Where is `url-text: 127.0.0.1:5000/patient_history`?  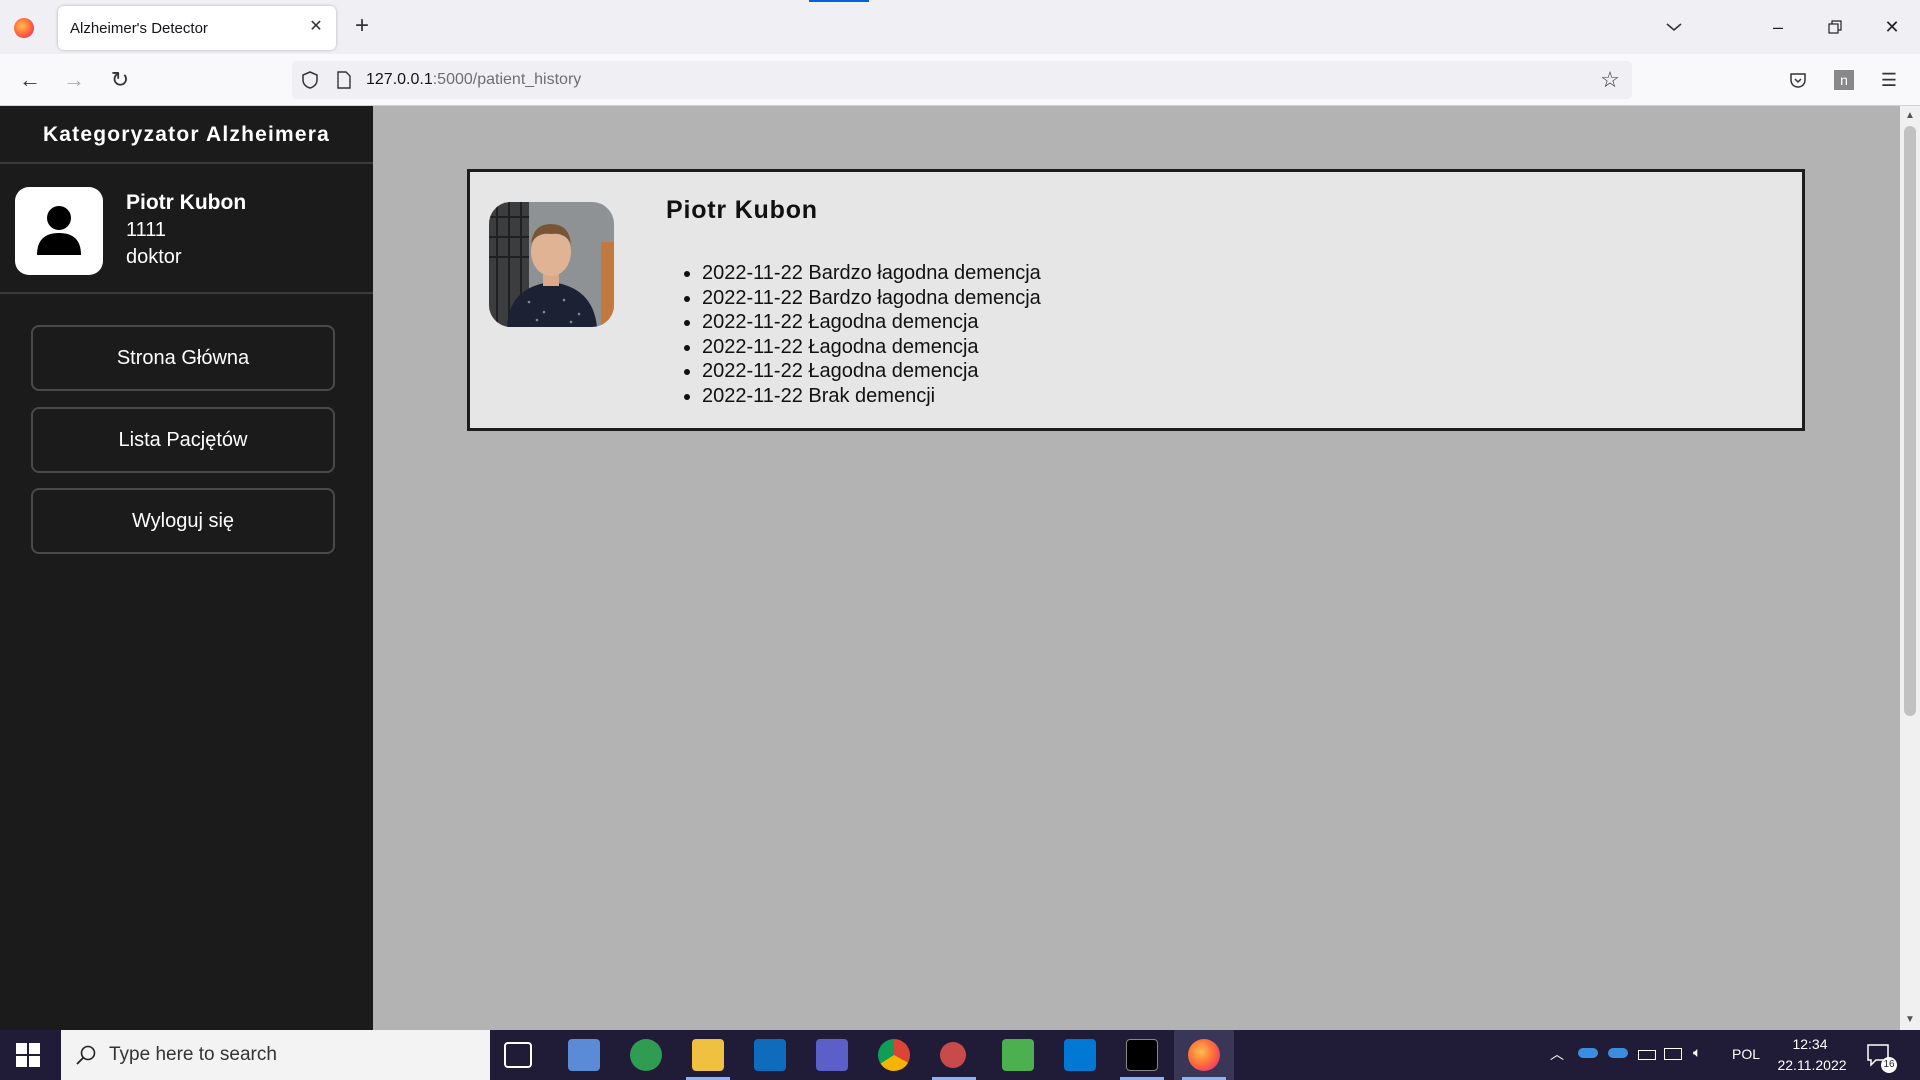
url-text: 127.0.0.1:5000/patient_history is located at coordinates (473, 80).